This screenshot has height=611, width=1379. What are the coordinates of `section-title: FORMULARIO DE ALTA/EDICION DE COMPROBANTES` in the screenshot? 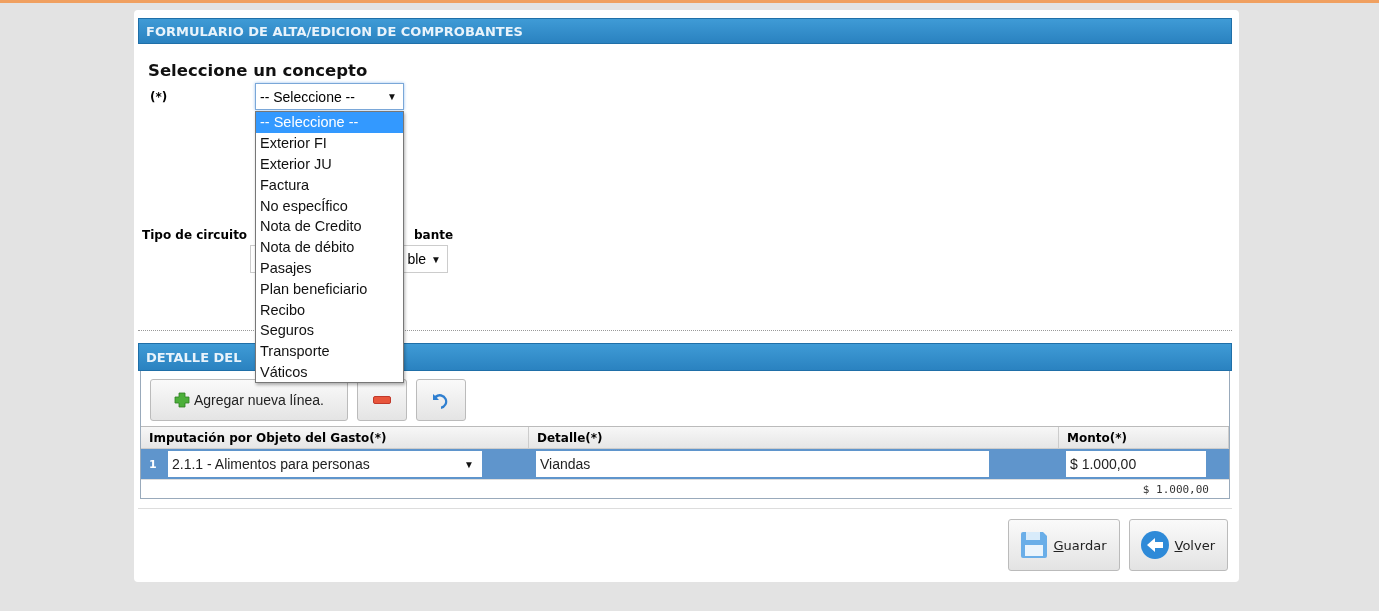 It's located at (334, 31).